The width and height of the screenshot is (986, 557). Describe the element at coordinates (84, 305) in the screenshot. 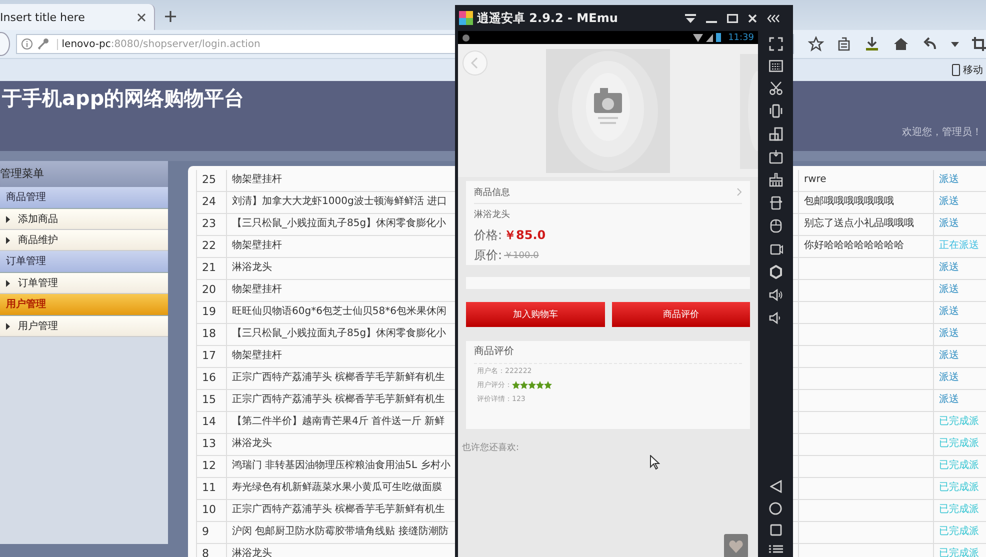

I see `menu-group: 用户管理` at that location.